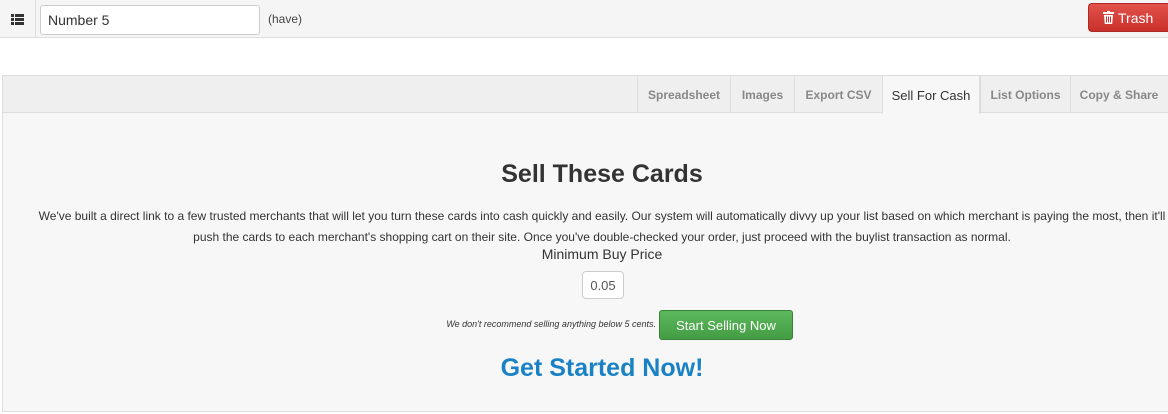 This screenshot has width=1168, height=414. What do you see at coordinates (603, 285) in the screenshot?
I see `minimum-buy-price-input` at bounding box center [603, 285].